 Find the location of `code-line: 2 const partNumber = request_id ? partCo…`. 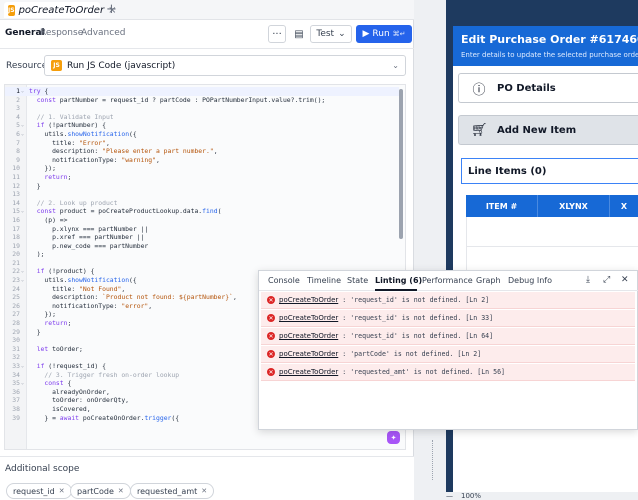

code-line: 2 const partNumber = request_id ? partCo… is located at coordinates (202, 100).